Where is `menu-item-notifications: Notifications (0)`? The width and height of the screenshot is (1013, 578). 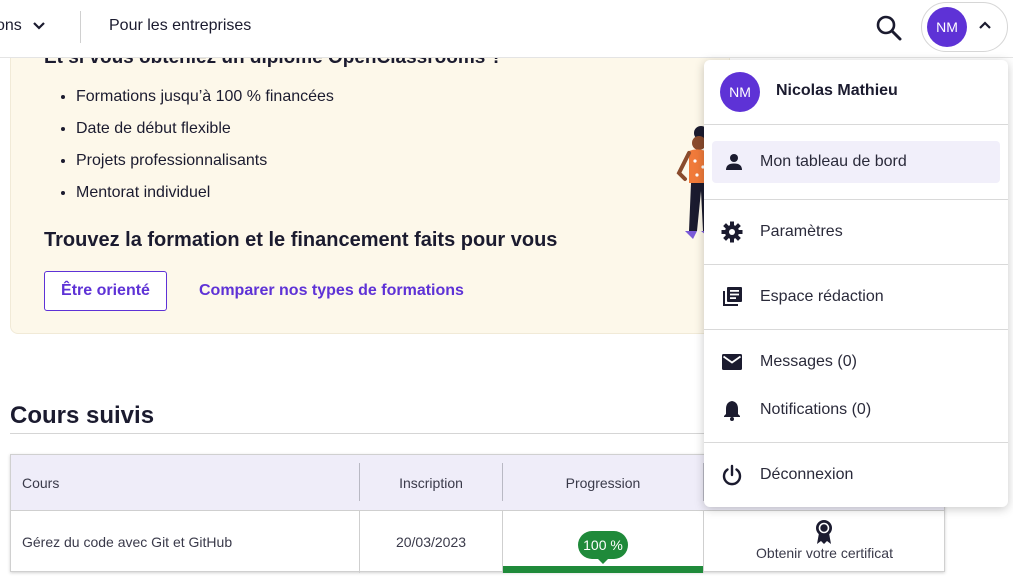 menu-item-notifications: Notifications (0) is located at coordinates (856, 410).